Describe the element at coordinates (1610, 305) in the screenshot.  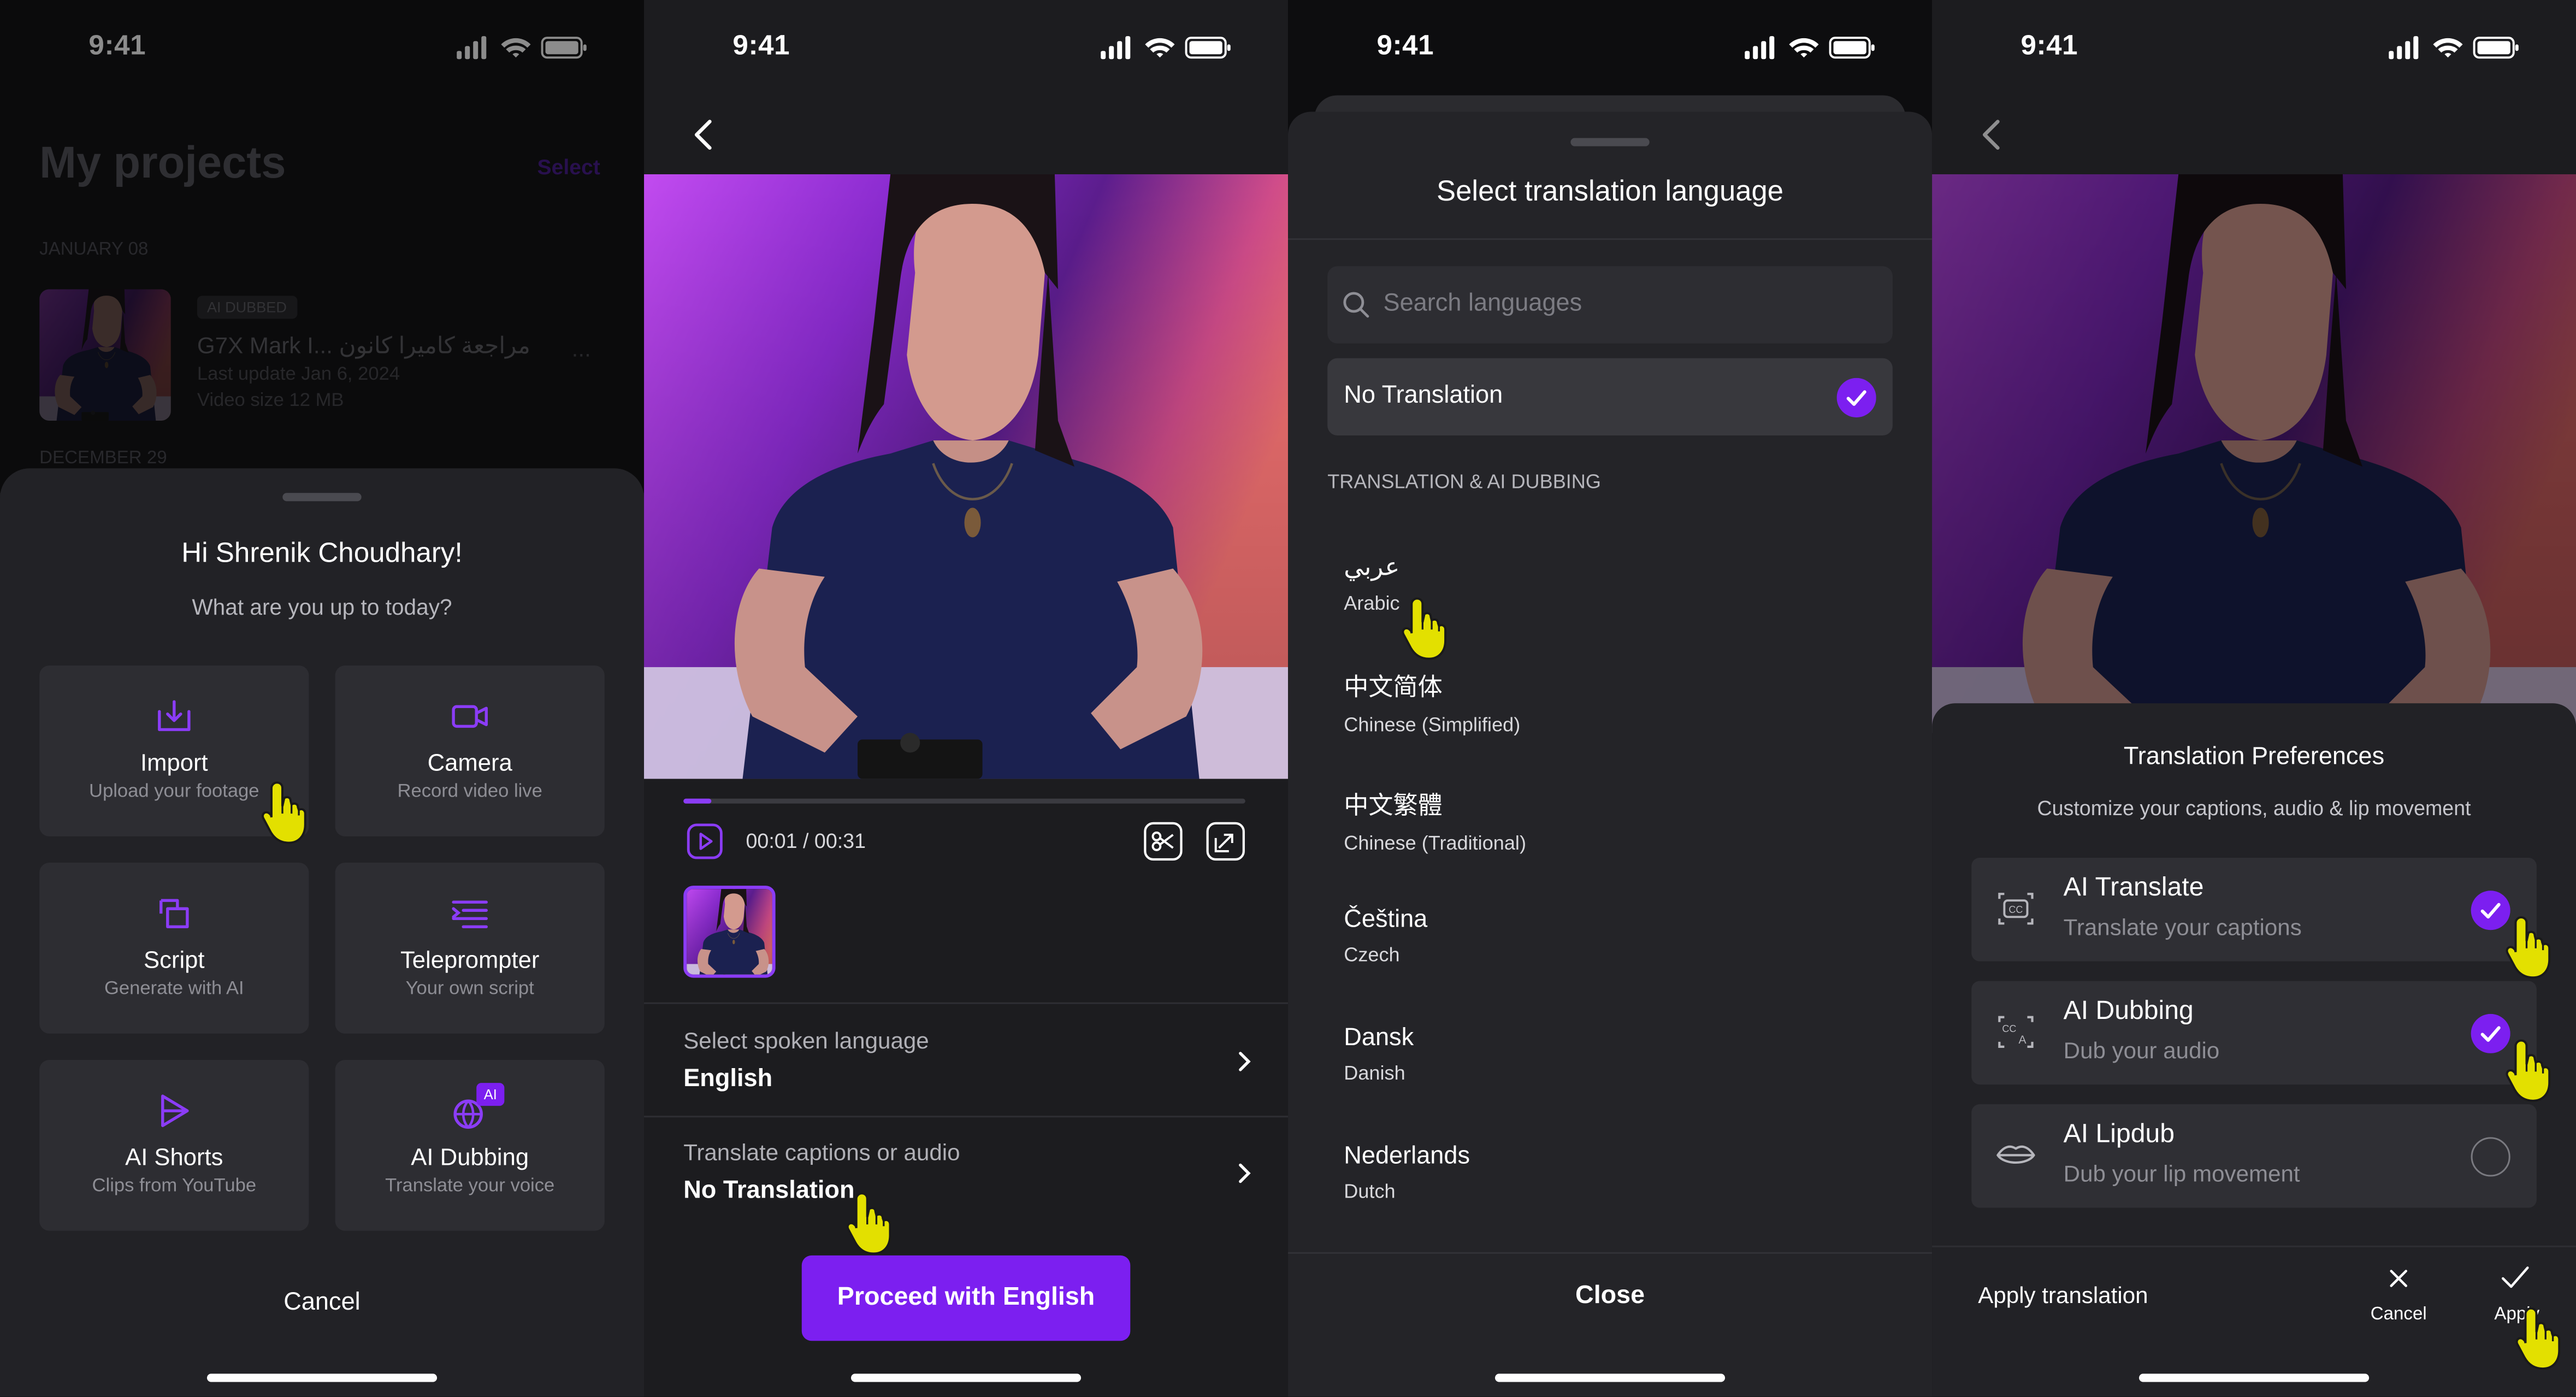
I see `search-input: Search languages` at that location.